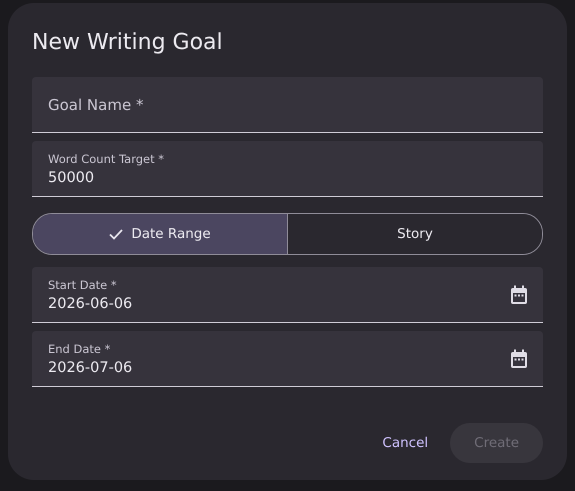 The height and width of the screenshot is (491, 575). Describe the element at coordinates (116, 234) in the screenshot. I see `check-icon` at that location.